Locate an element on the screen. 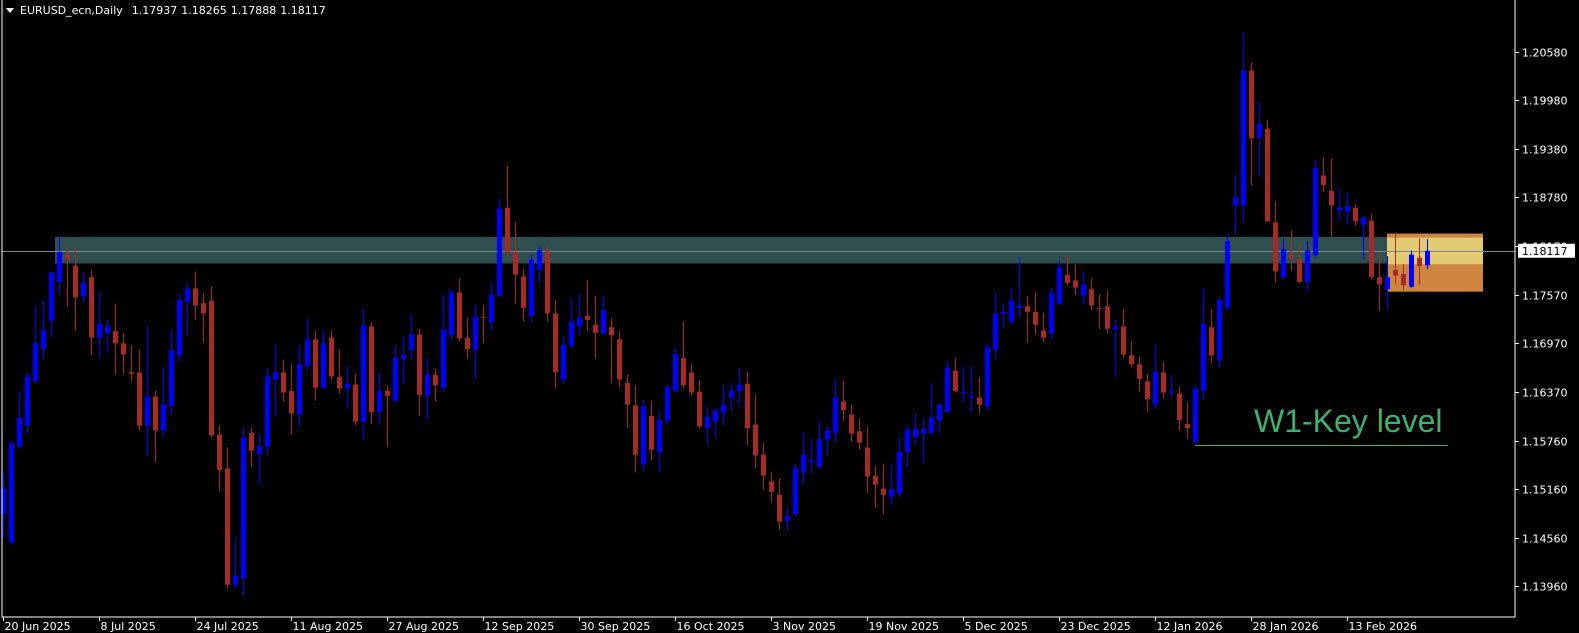  y-tick-label: 1.15760 is located at coordinates (1545, 442).